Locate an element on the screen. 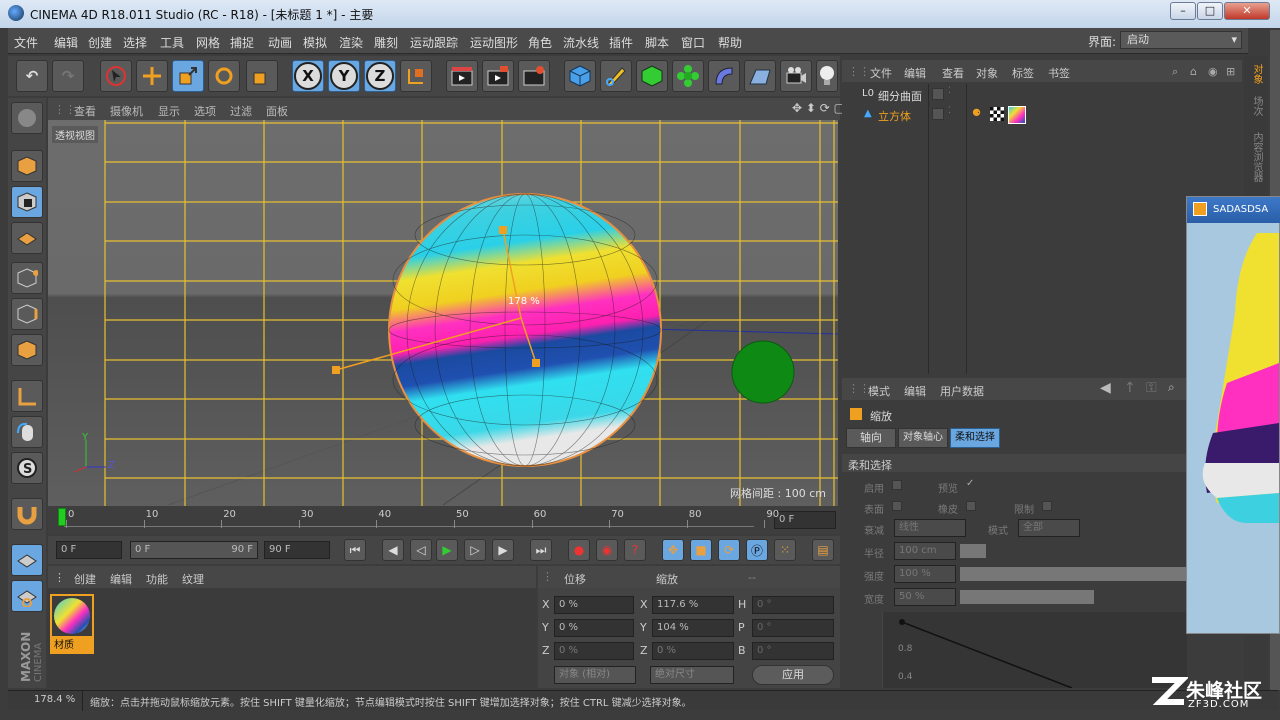  rotate-view-icon: ⟳ is located at coordinates (825, 108).